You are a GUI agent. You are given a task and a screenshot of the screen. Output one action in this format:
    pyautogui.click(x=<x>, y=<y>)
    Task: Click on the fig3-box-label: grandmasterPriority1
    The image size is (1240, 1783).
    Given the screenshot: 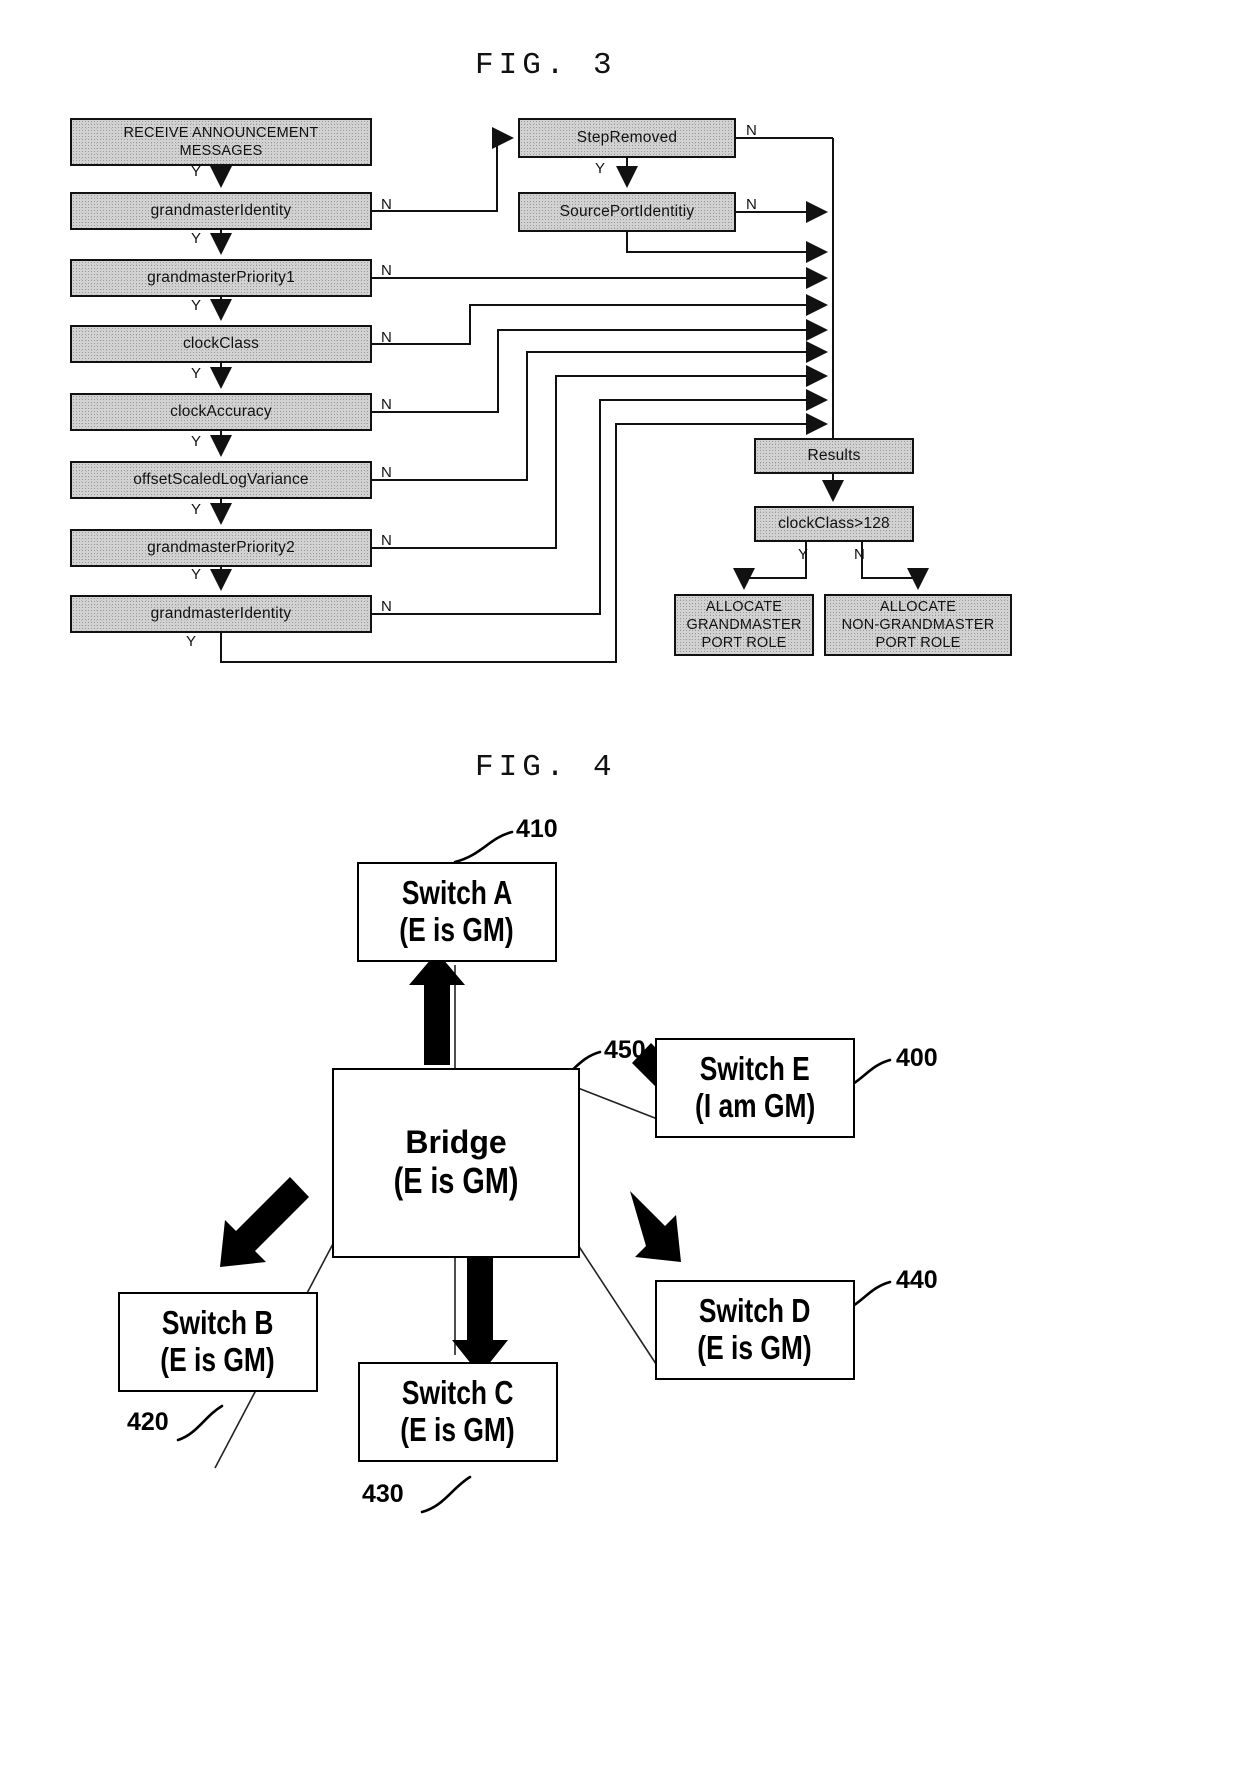 What is the action you would take?
    pyautogui.click(x=221, y=278)
    